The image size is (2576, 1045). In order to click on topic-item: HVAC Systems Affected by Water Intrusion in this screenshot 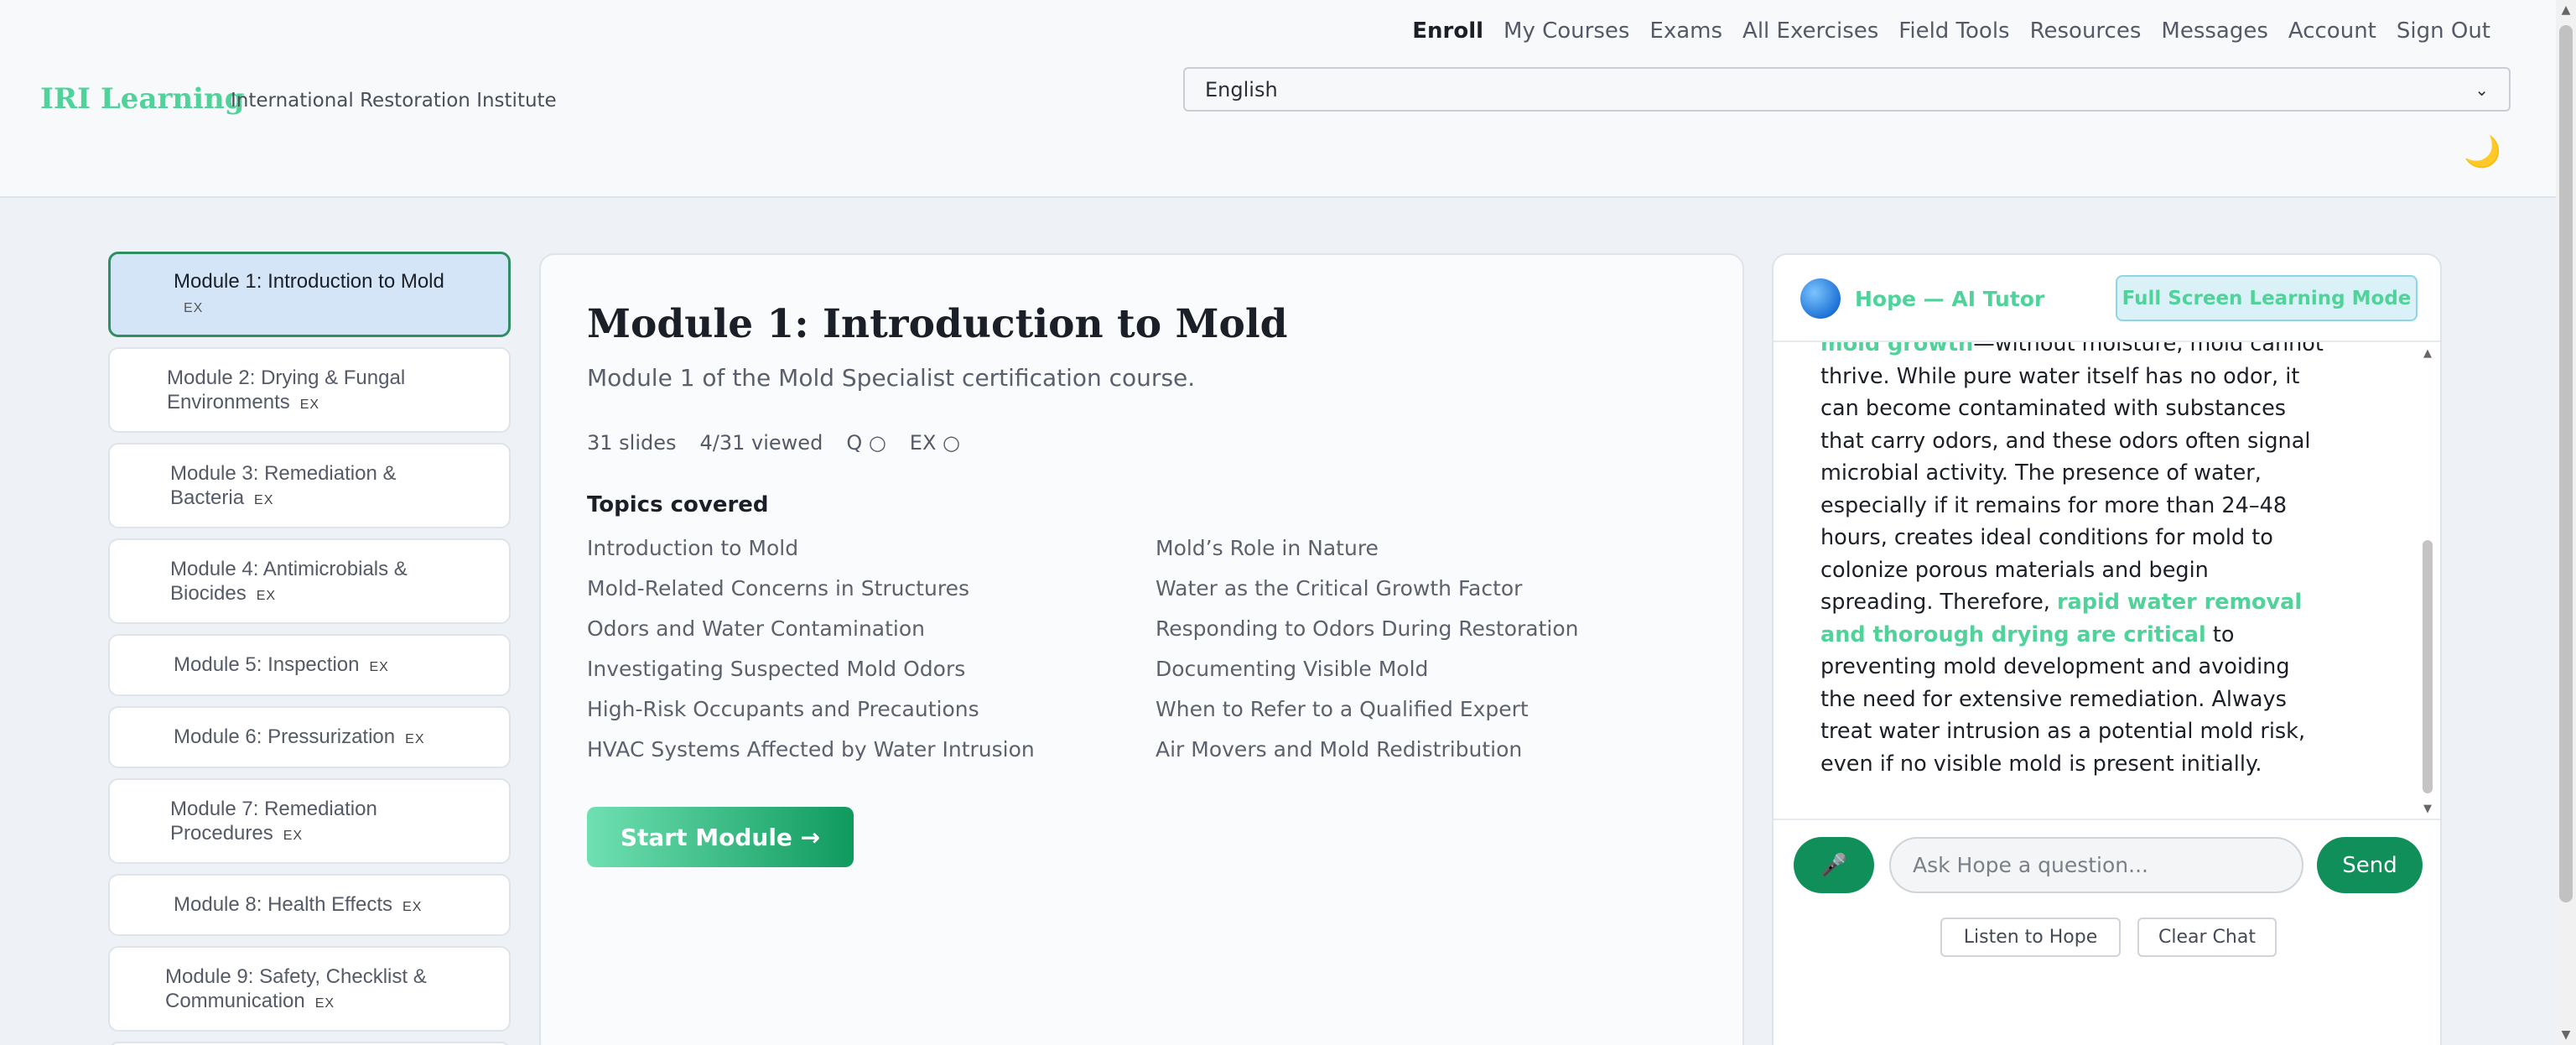, I will do `click(811, 750)`.